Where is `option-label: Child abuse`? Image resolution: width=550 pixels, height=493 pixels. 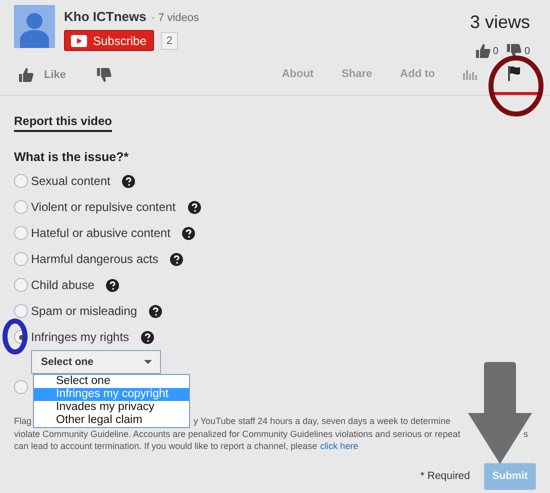
option-label: Child abuse is located at coordinates (62, 285).